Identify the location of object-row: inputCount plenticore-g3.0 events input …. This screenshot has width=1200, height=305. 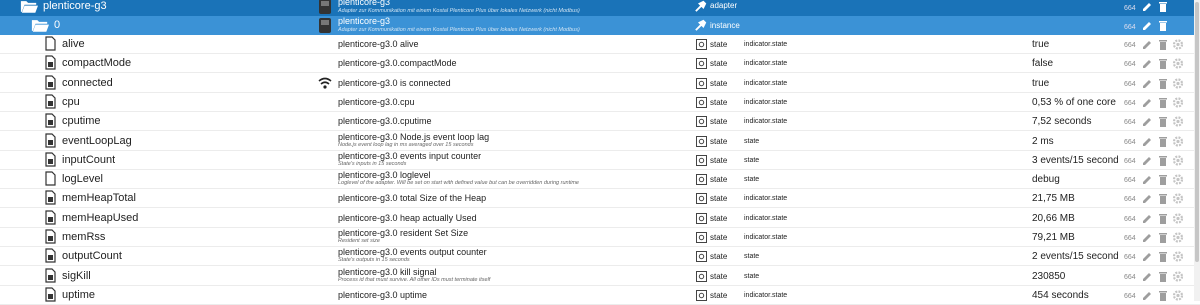
(600, 160).